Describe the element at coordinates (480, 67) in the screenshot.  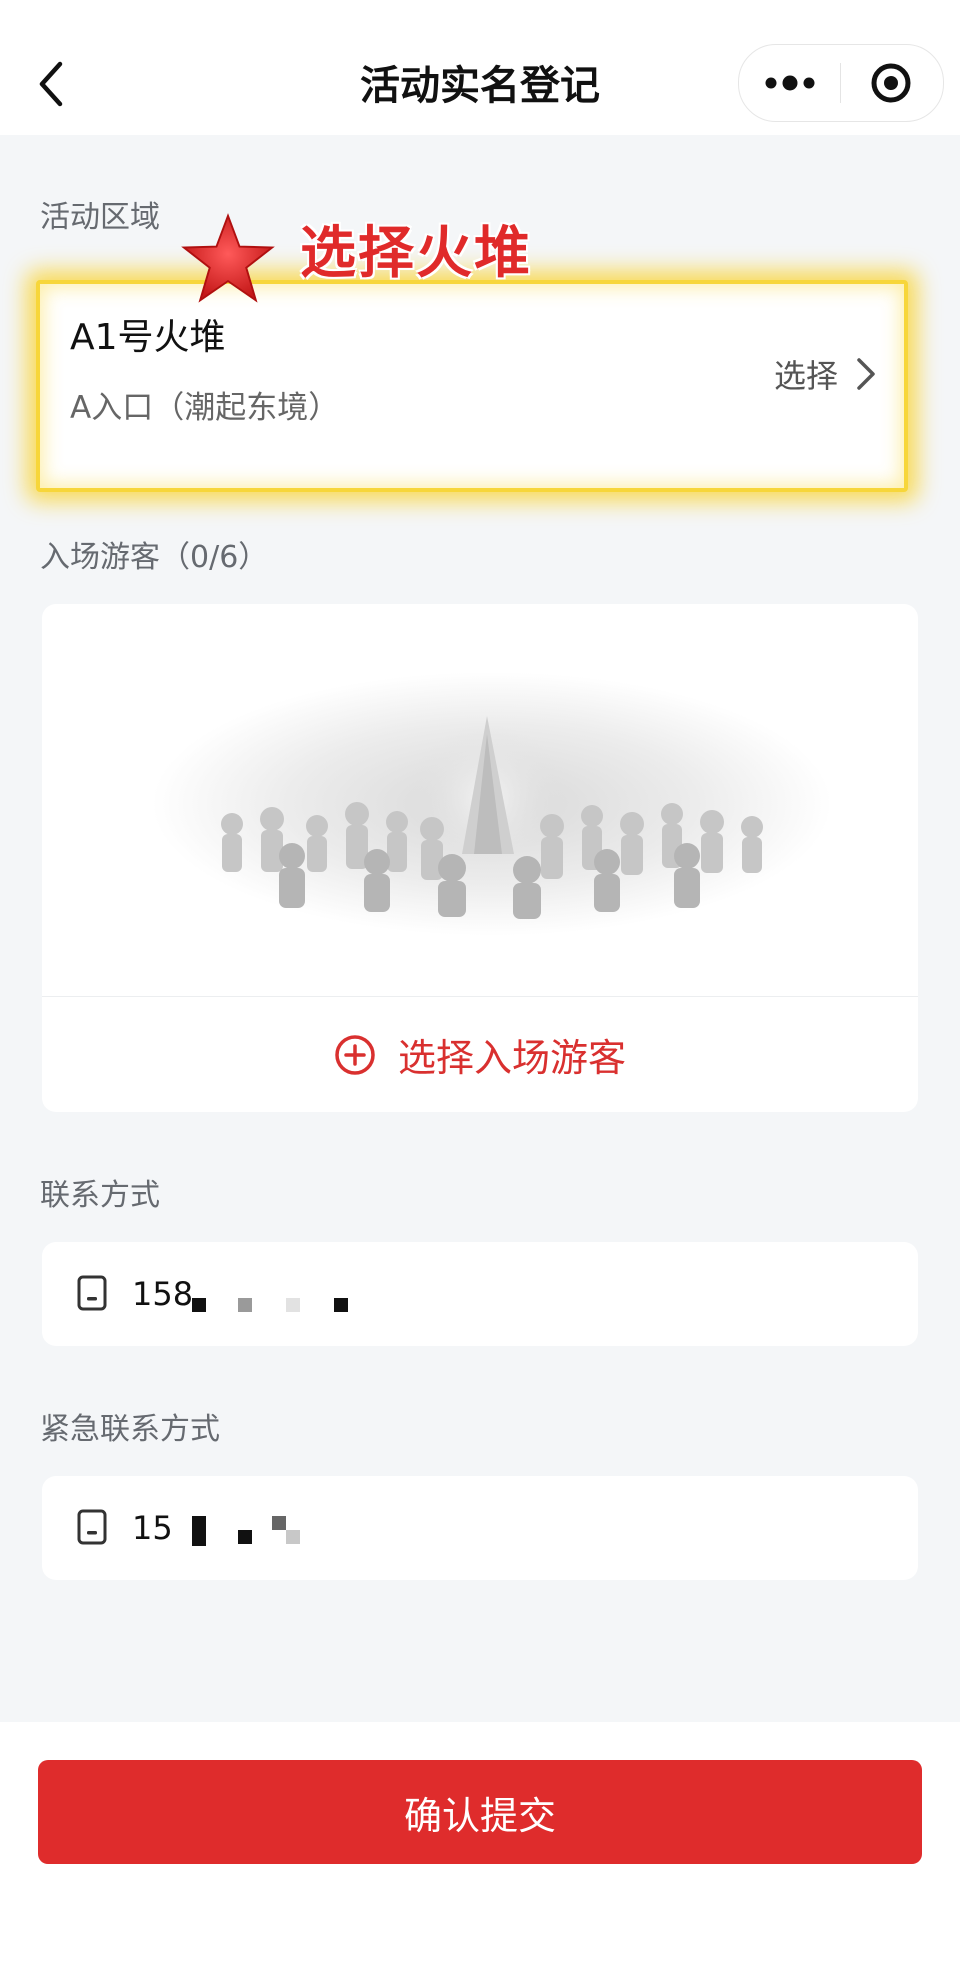
I see `nav-bar: 活动实名登记` at that location.